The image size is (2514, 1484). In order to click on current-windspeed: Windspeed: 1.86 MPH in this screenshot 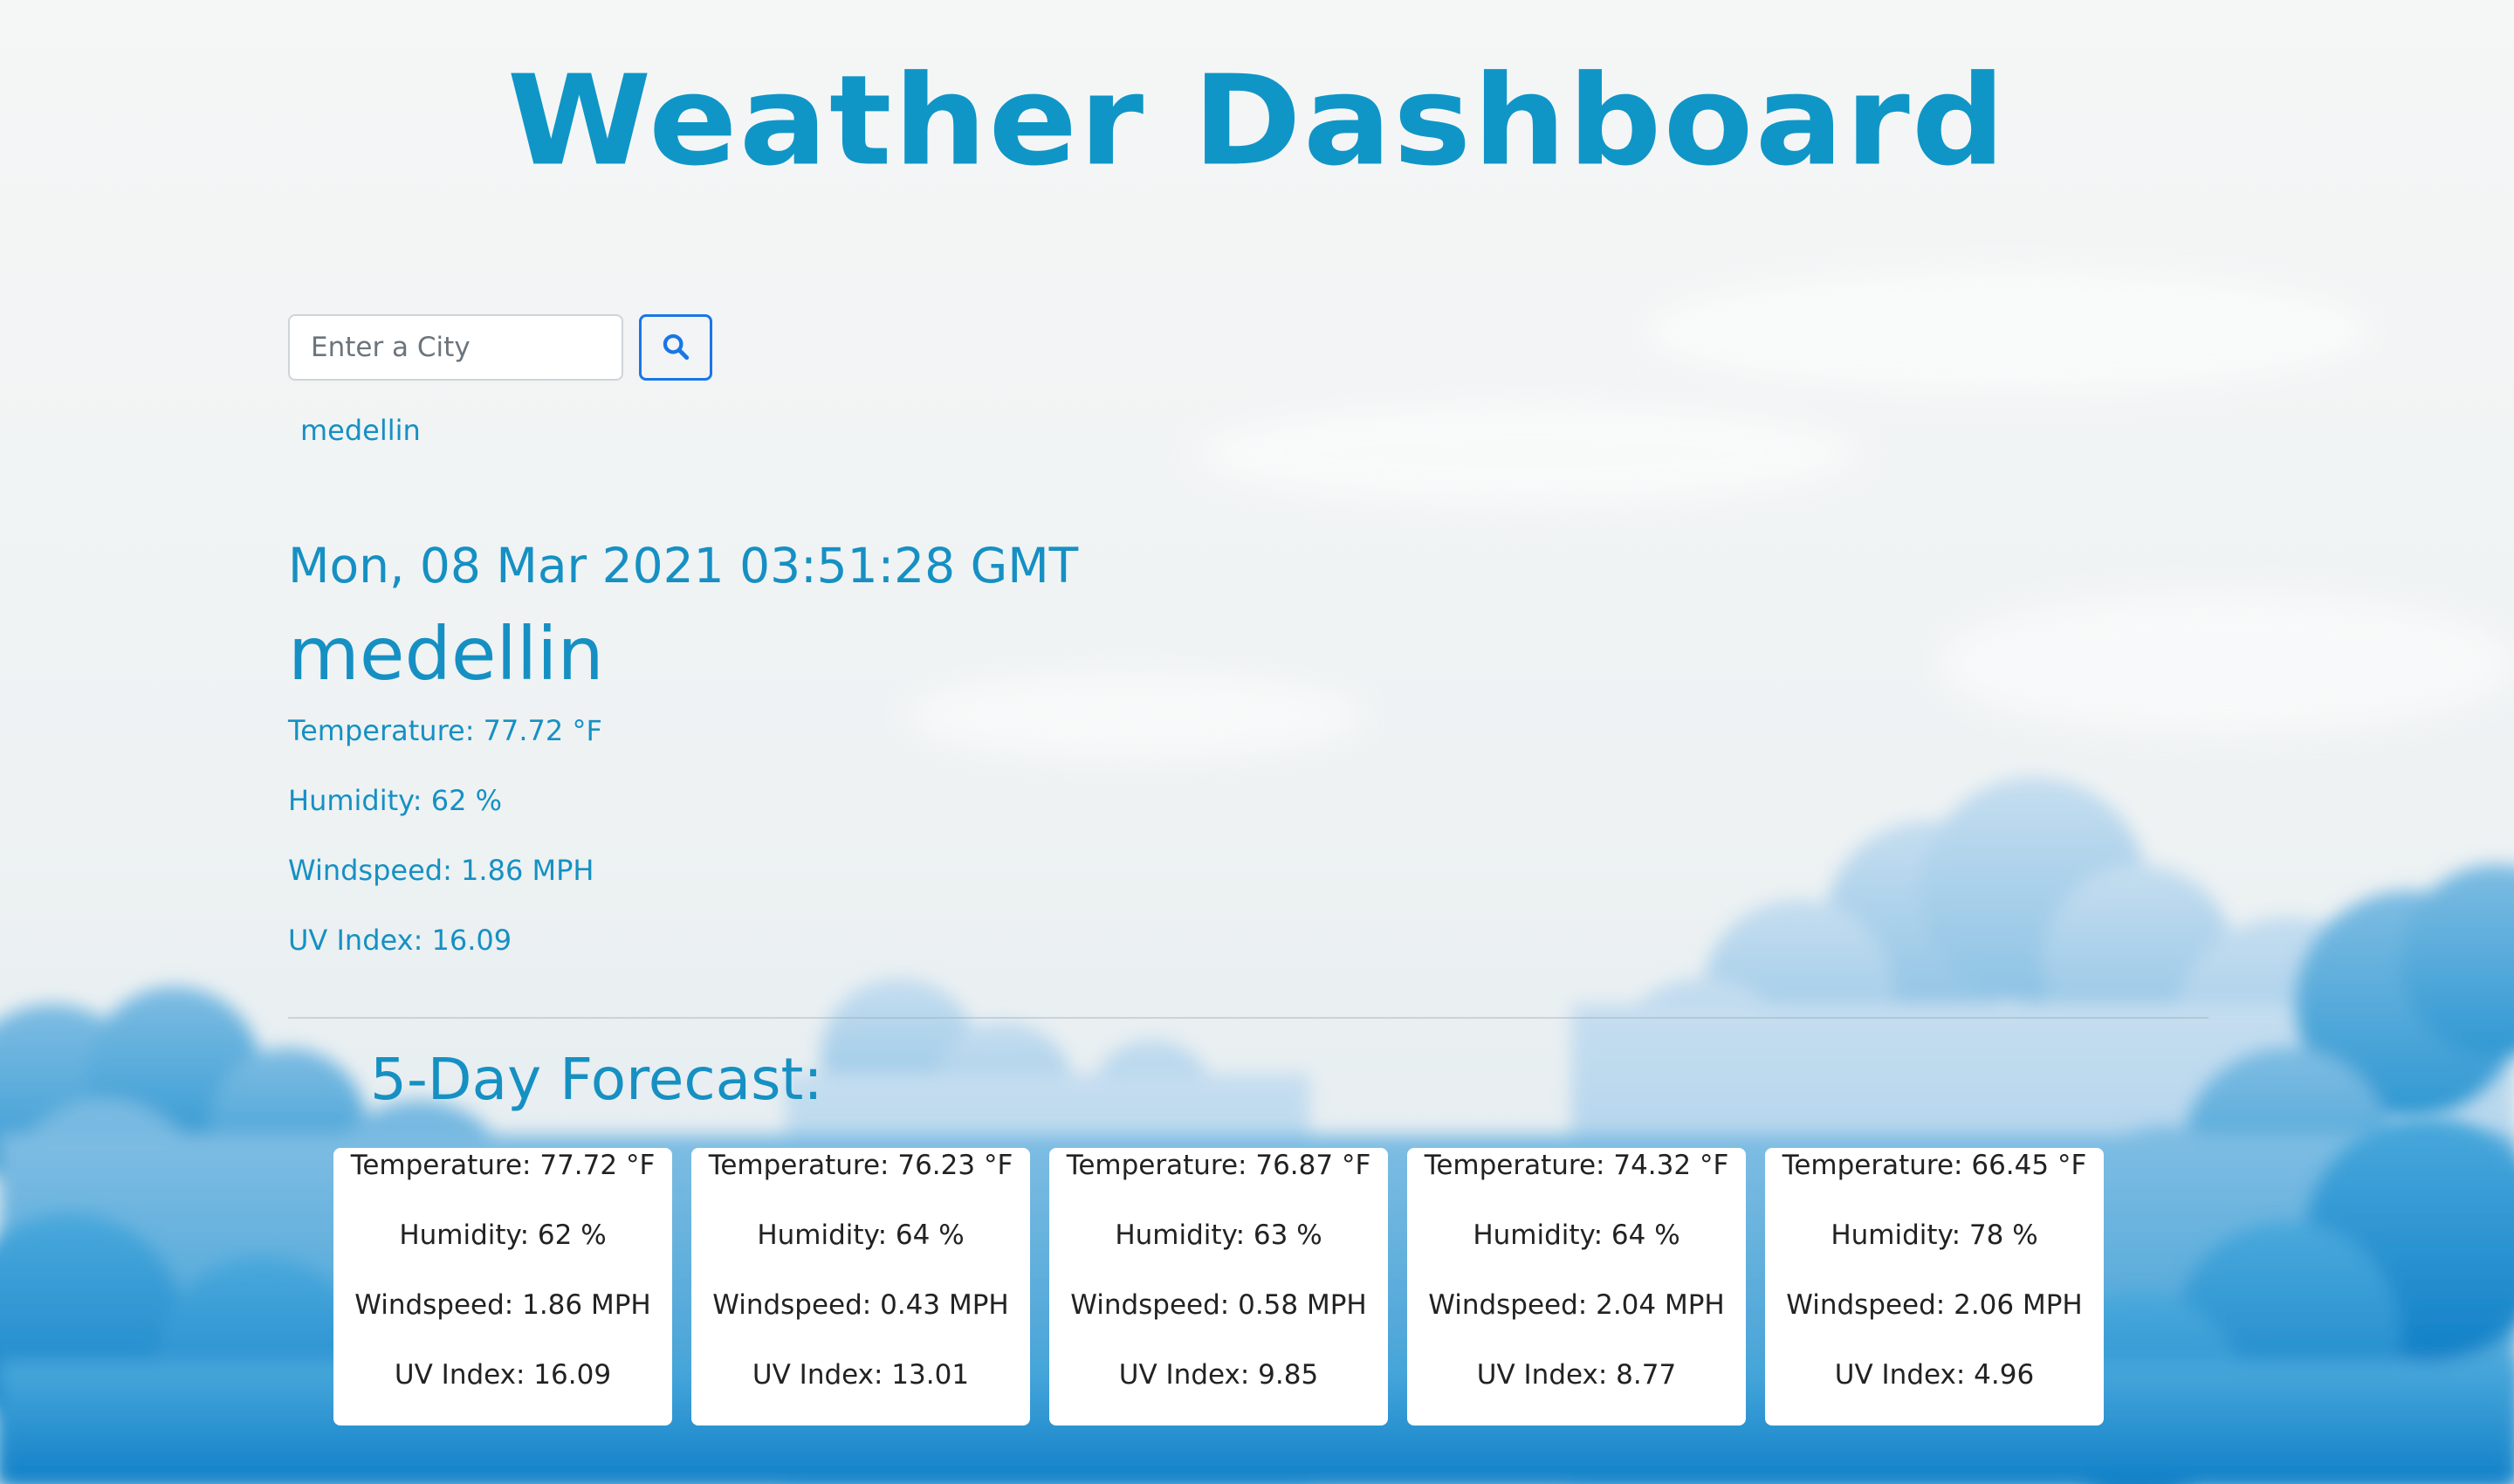, I will do `click(441, 870)`.